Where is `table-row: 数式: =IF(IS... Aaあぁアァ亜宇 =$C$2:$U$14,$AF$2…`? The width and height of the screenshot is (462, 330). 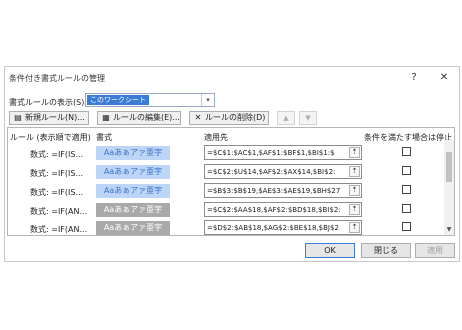 table-row: 数式: =IF(IS... Aaあぁアァ亜宇 =$C$2:$U$14,$AF$2… is located at coordinates (226, 172).